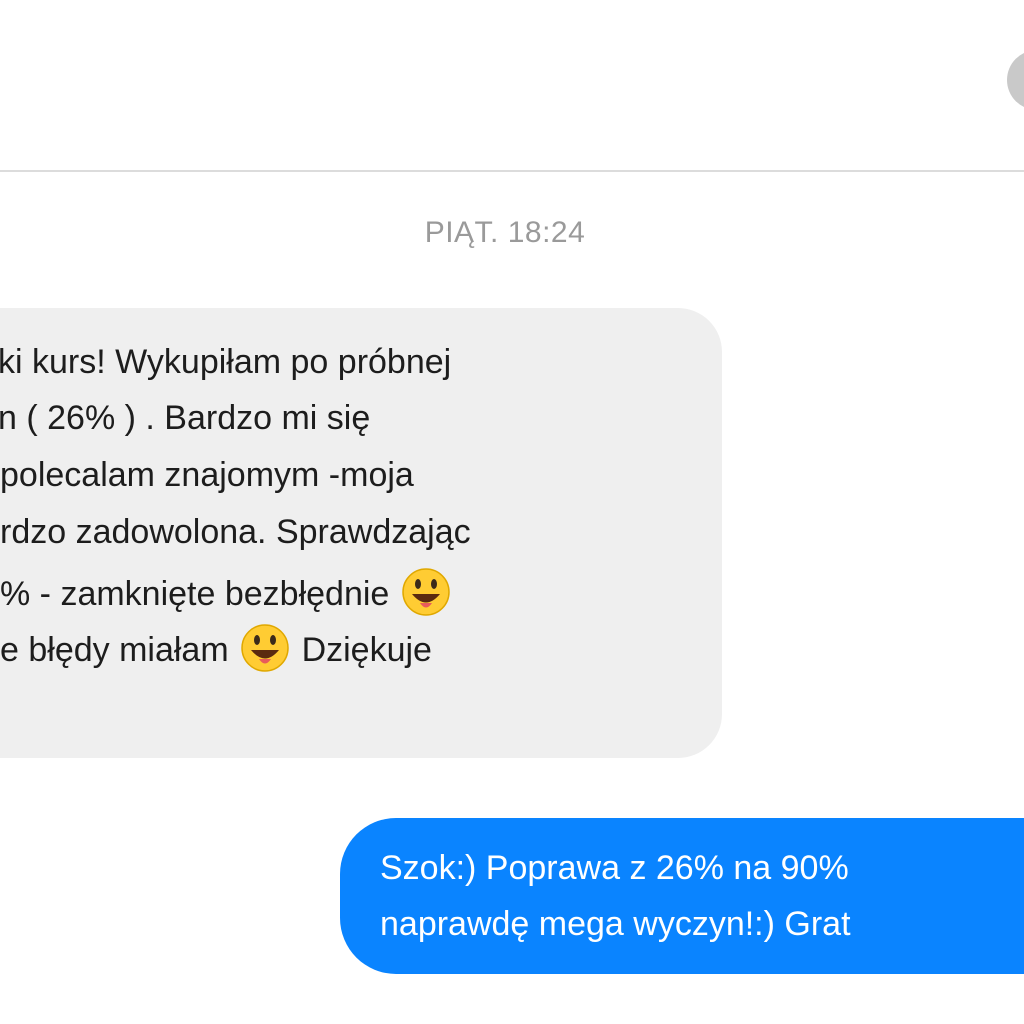 This screenshot has width=1024, height=1024. Describe the element at coordinates (366, 650) in the screenshot. I see `message-line: Dziękuje` at that location.